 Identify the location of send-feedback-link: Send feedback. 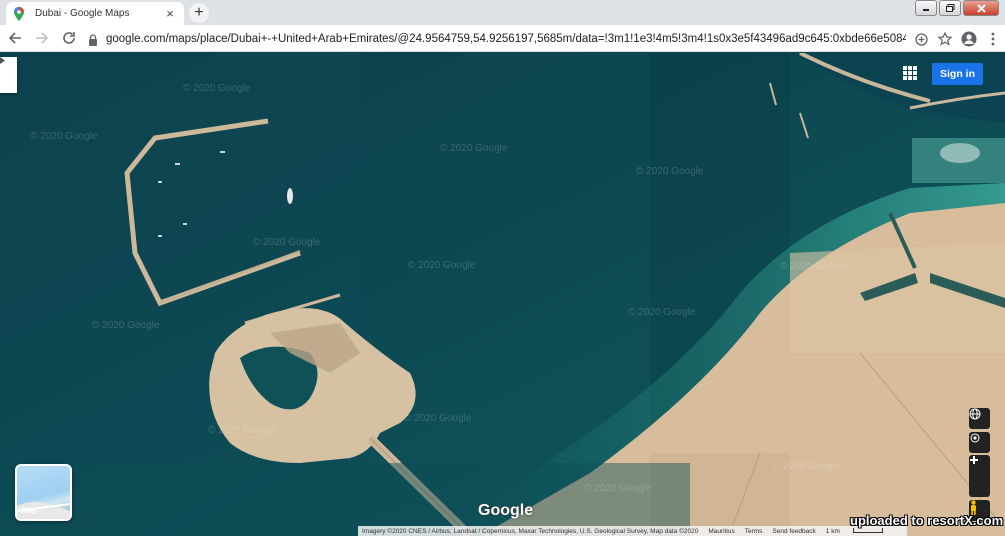
(793, 531).